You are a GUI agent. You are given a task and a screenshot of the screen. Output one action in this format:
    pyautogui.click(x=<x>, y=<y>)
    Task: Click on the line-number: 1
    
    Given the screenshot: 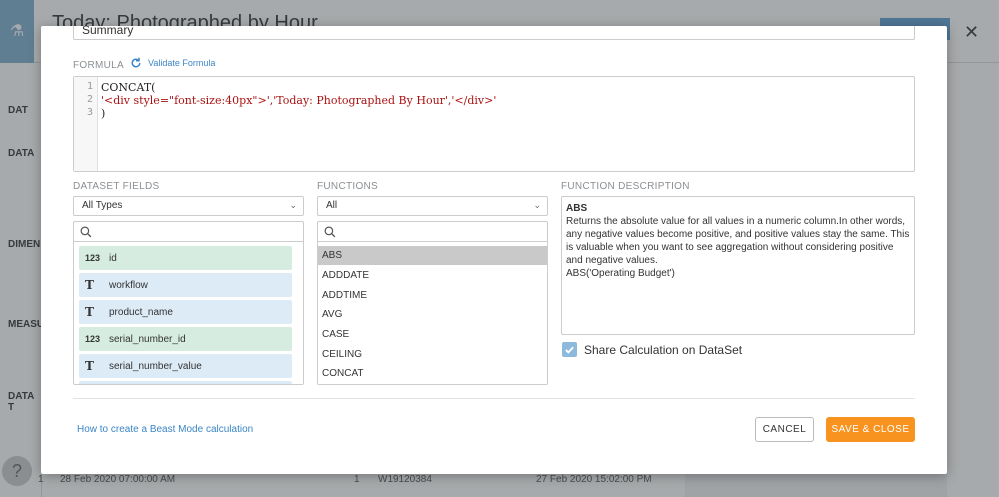 What is the action you would take?
    pyautogui.click(x=89, y=86)
    